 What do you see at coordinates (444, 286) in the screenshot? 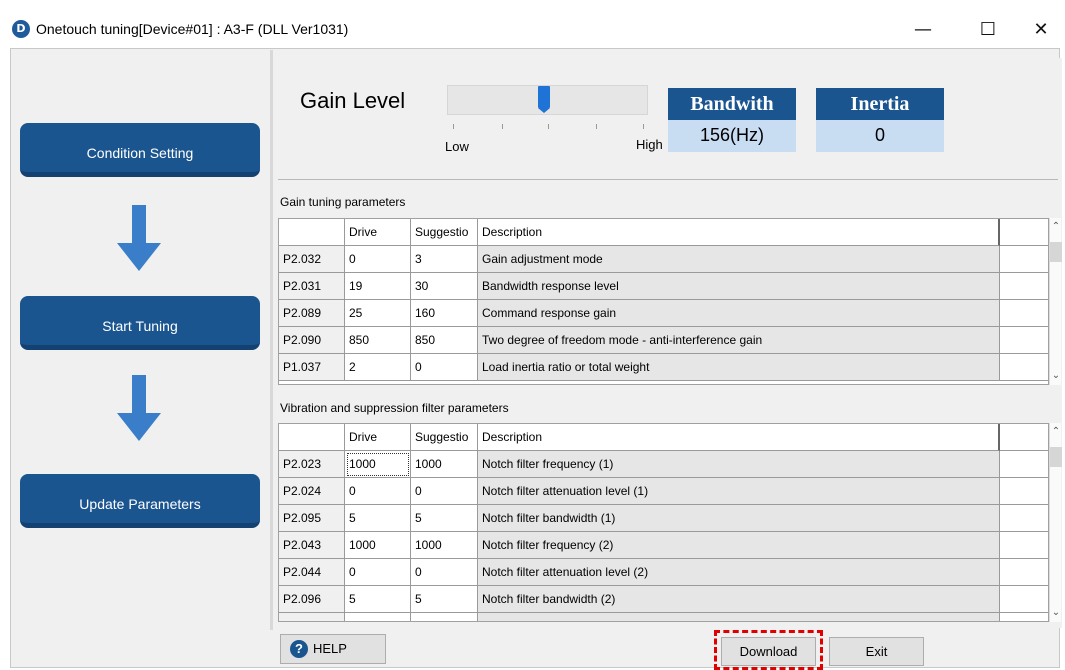
I see `suggestion-value-cell: 30` at bounding box center [444, 286].